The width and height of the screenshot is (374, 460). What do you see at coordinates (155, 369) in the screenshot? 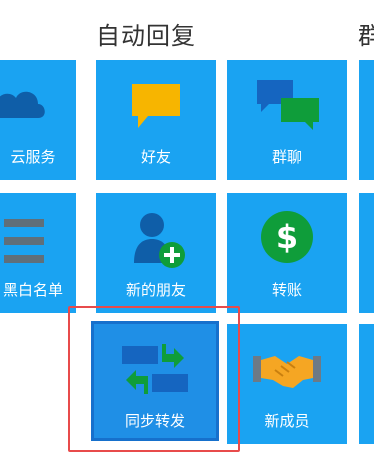
I see `sync-arrows-icon` at bounding box center [155, 369].